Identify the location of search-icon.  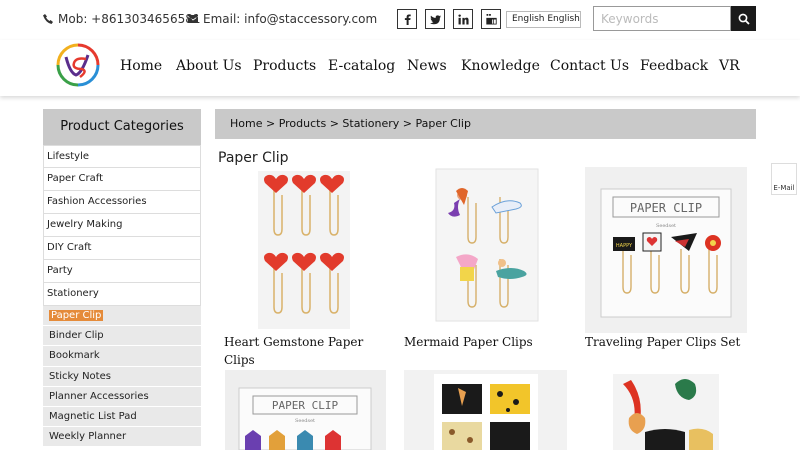
(744, 19).